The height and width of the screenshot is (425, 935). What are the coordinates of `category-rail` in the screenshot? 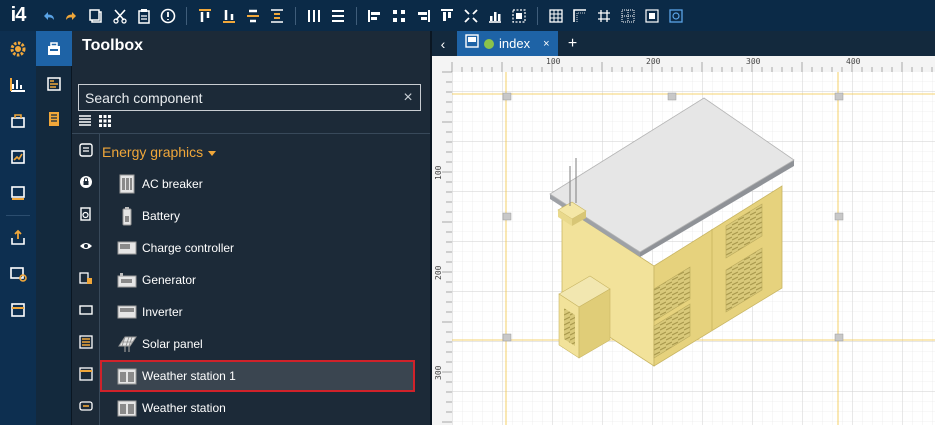 It's located at (86, 279).